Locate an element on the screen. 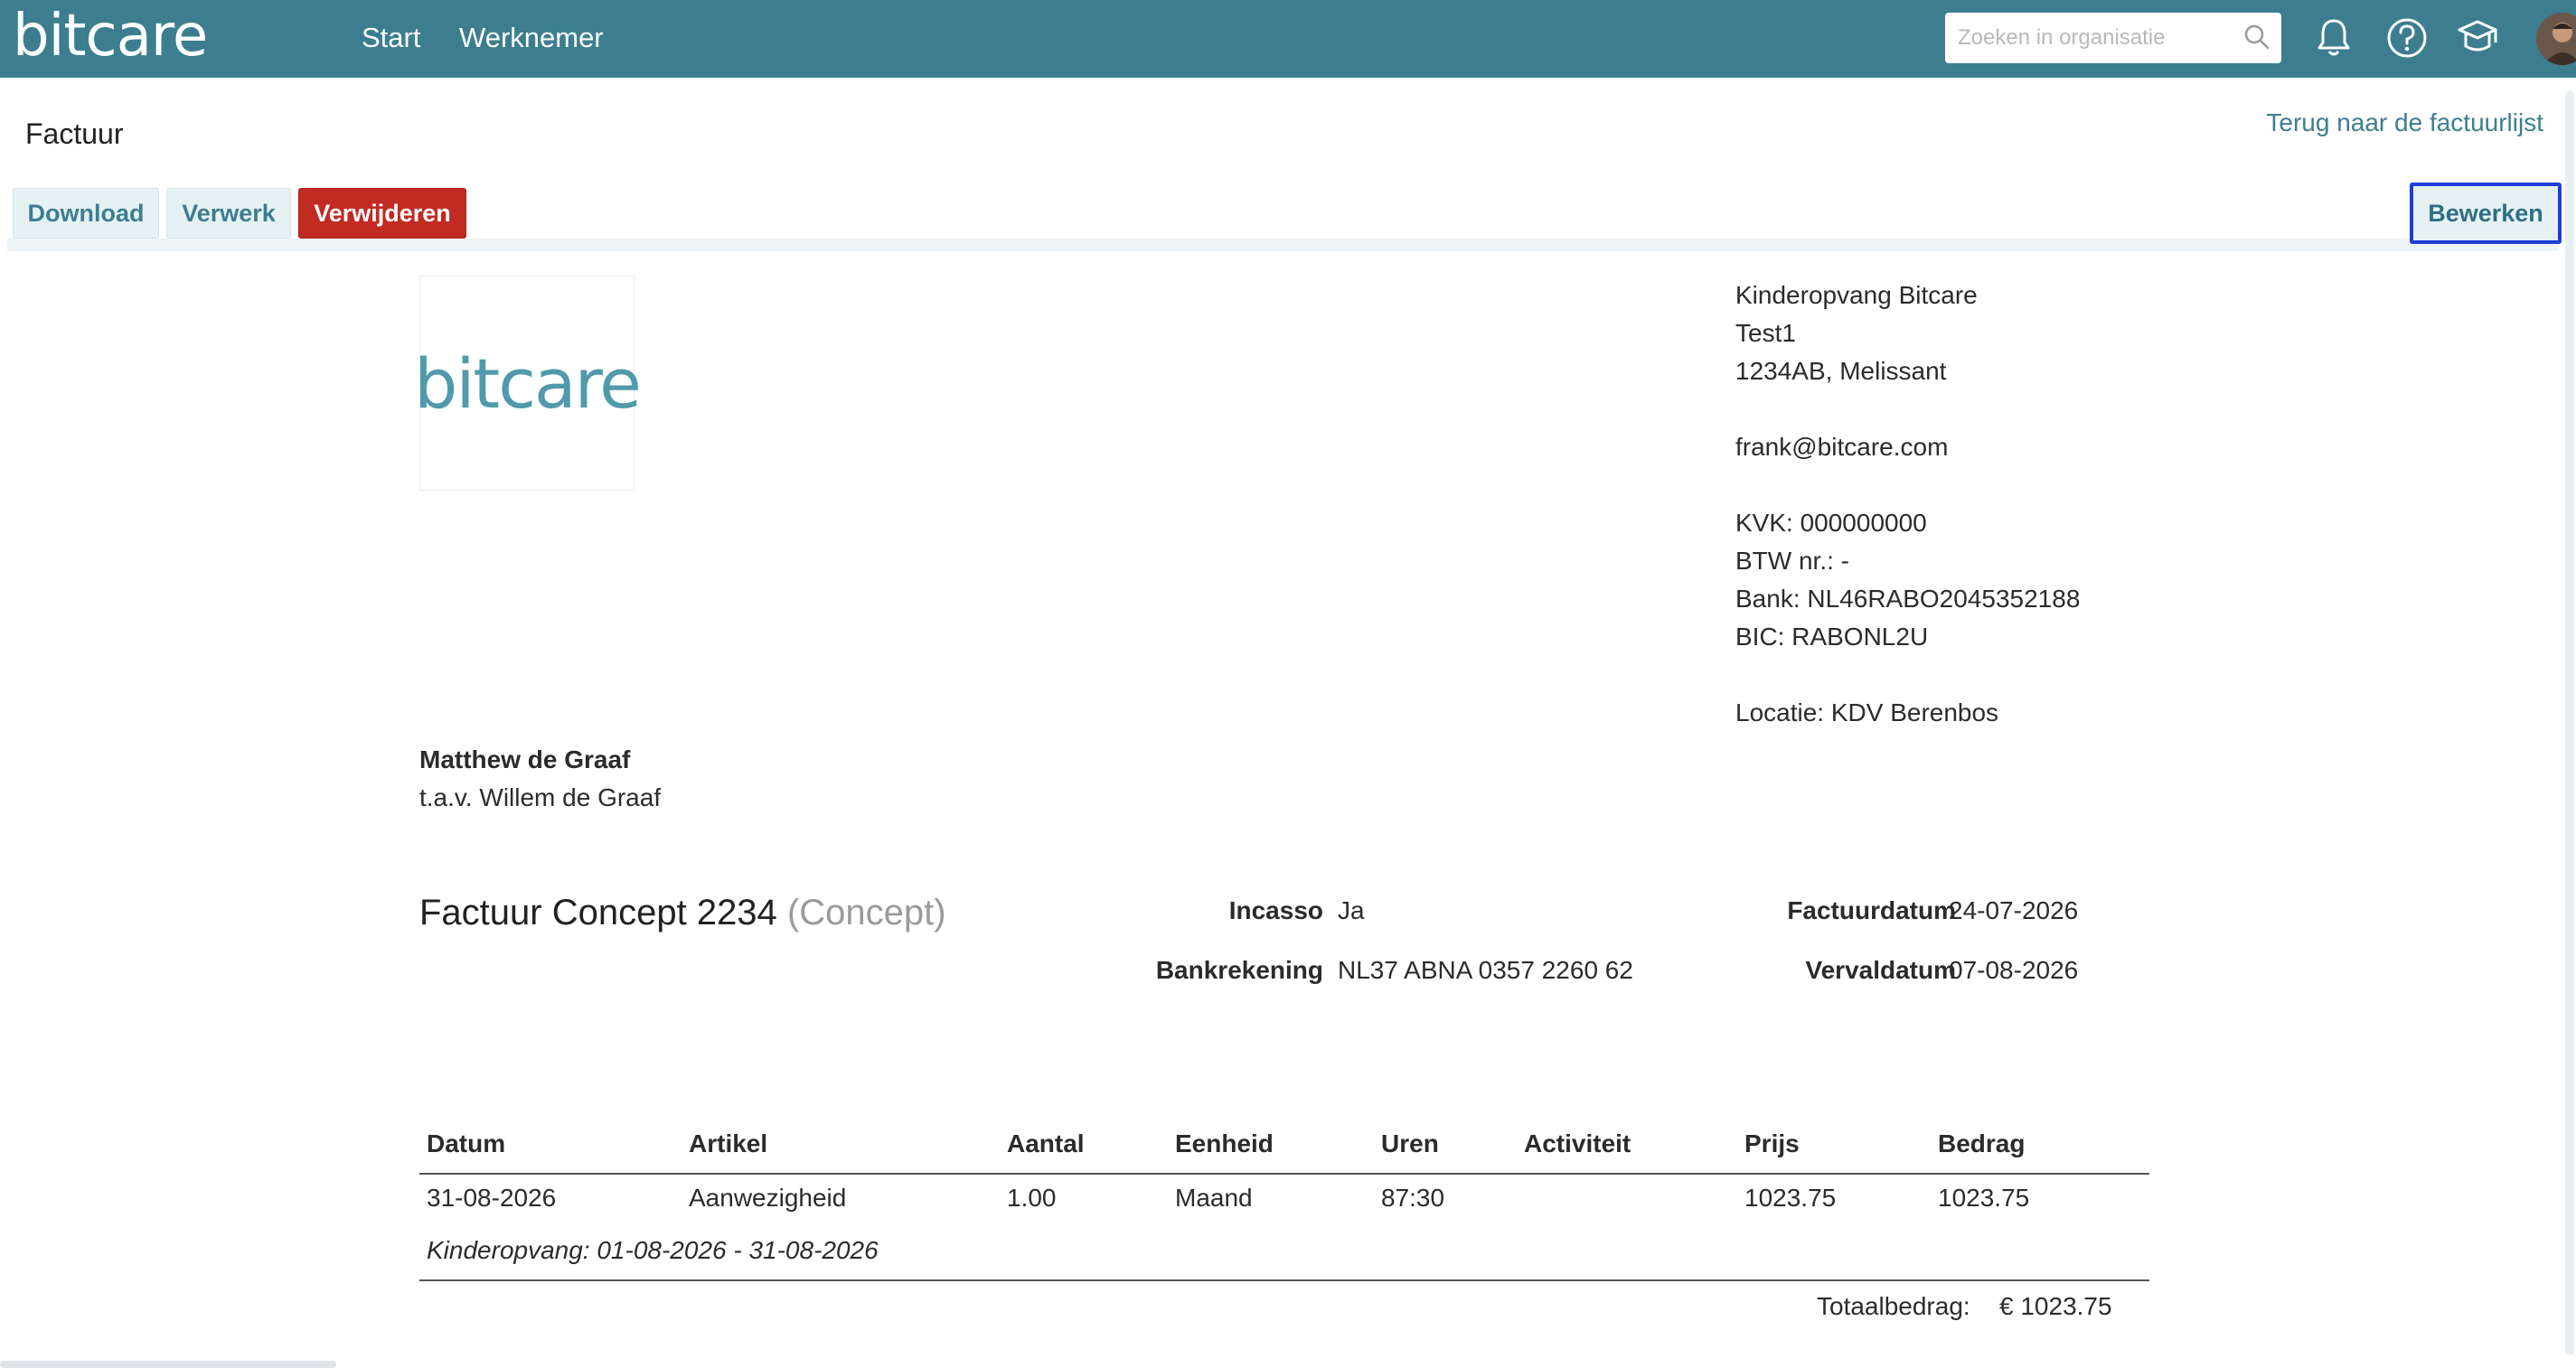 The height and width of the screenshot is (1368, 2576). period-note: Kinderopvang: 01-08-2026 - 31-08-2026 is located at coordinates (653, 1250).